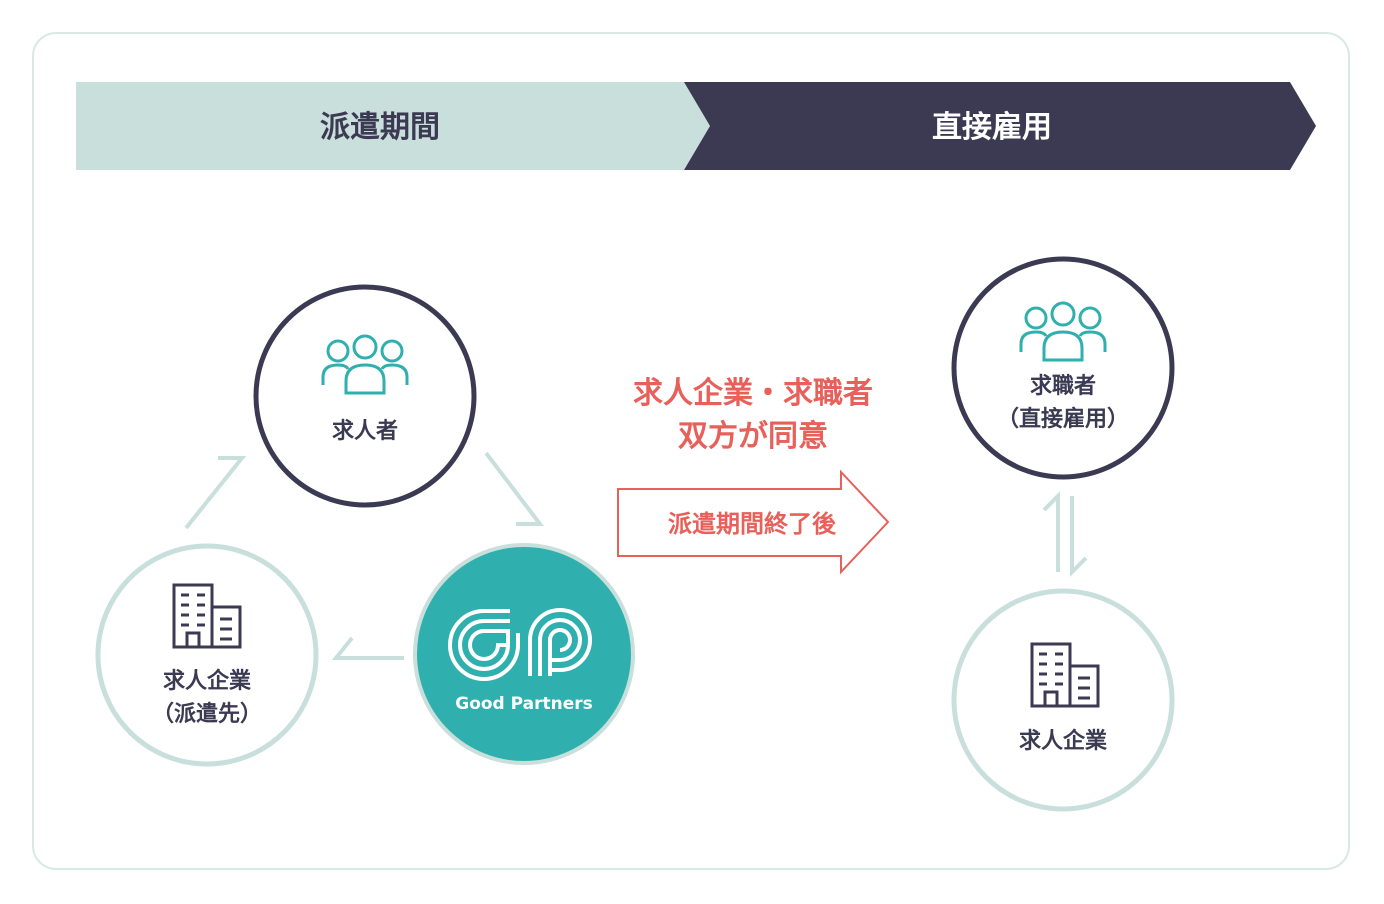 This screenshot has width=1384, height=904. What do you see at coordinates (1063, 419) in the screenshot?
I see `direct-jobseeker-label-line2: （直接雇用）` at bounding box center [1063, 419].